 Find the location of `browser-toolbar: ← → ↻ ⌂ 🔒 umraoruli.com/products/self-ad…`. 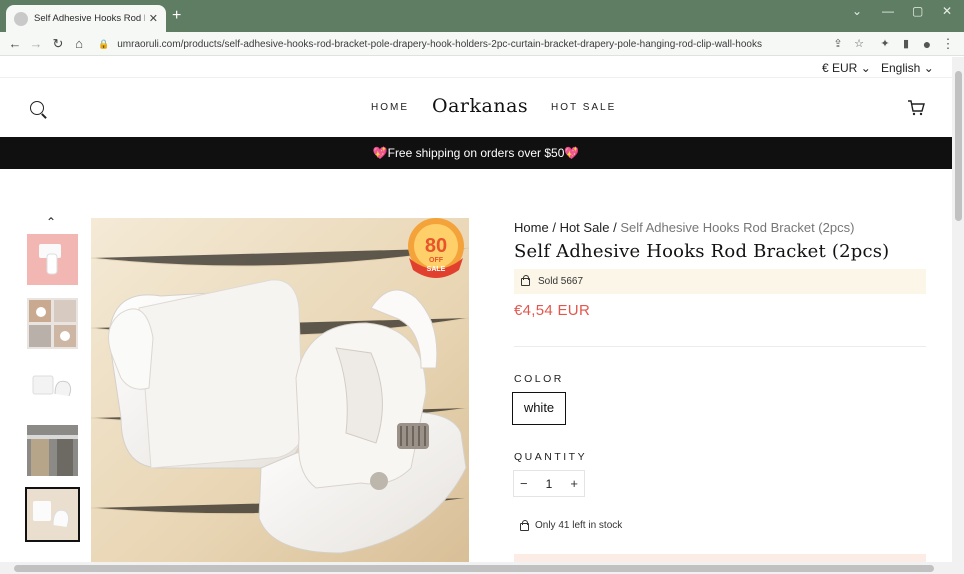

browser-toolbar: ← → ↻ ⌂ 🔒 umraoruli.com/products/self-ad… is located at coordinates (482, 44).